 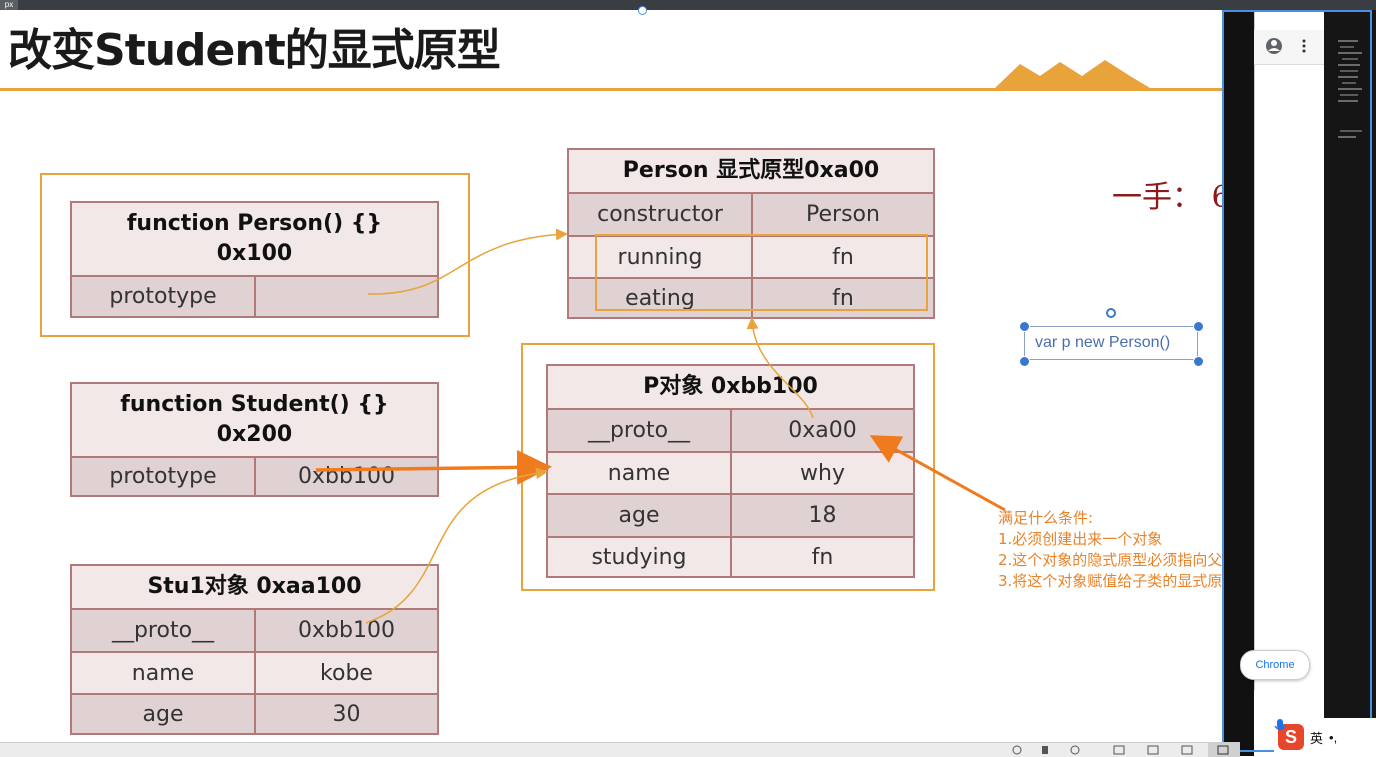 What do you see at coordinates (1111, 313) in the screenshot?
I see `rotate-handle` at bounding box center [1111, 313].